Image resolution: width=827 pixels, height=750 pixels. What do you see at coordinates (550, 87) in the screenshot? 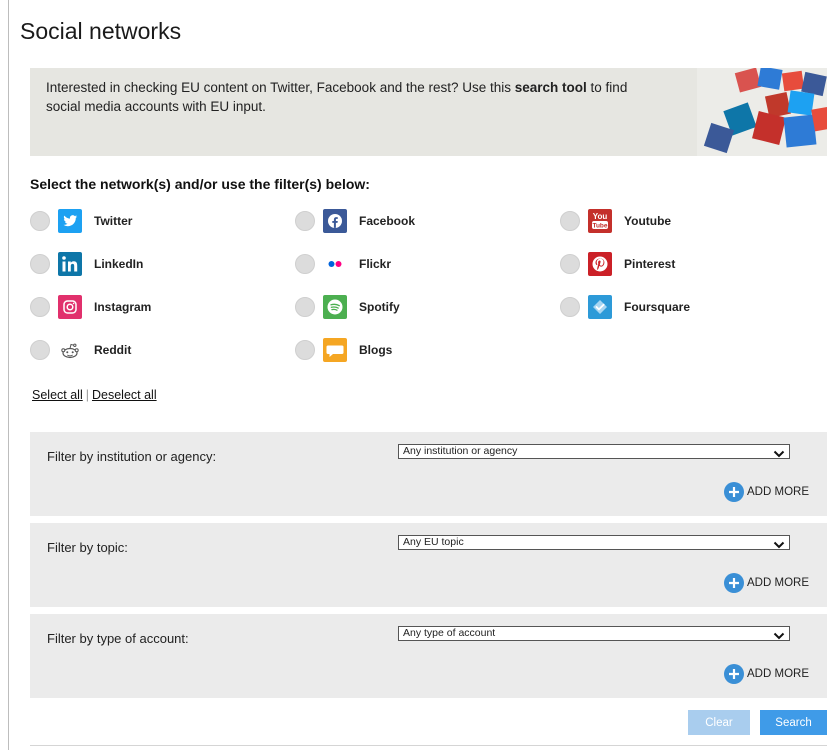
I see `intro-text-bold: search tool` at bounding box center [550, 87].